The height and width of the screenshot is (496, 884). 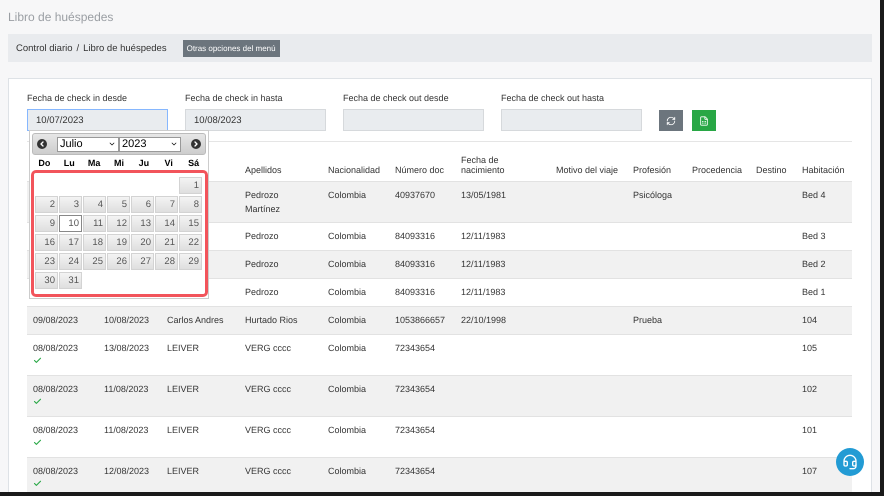 I want to click on breadcrumb-link: Control diario, so click(x=44, y=48).